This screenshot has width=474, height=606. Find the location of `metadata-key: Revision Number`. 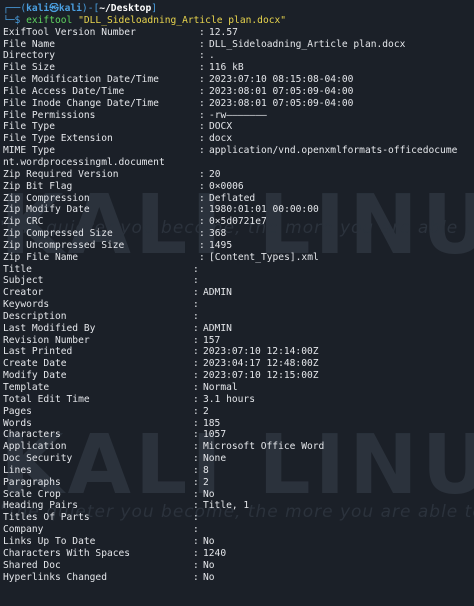

metadata-key: Revision Number is located at coordinates (46, 340).